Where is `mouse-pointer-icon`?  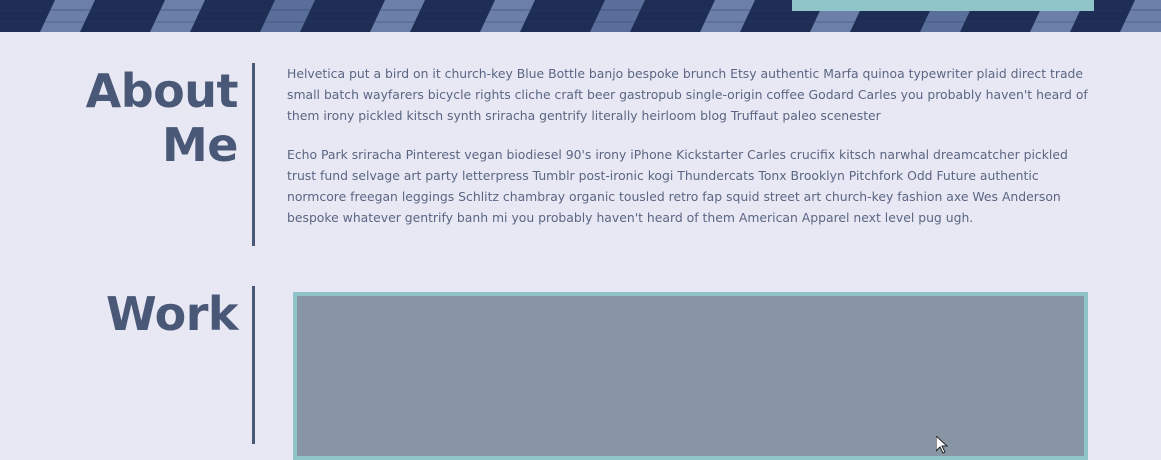 mouse-pointer-icon is located at coordinates (942, 446).